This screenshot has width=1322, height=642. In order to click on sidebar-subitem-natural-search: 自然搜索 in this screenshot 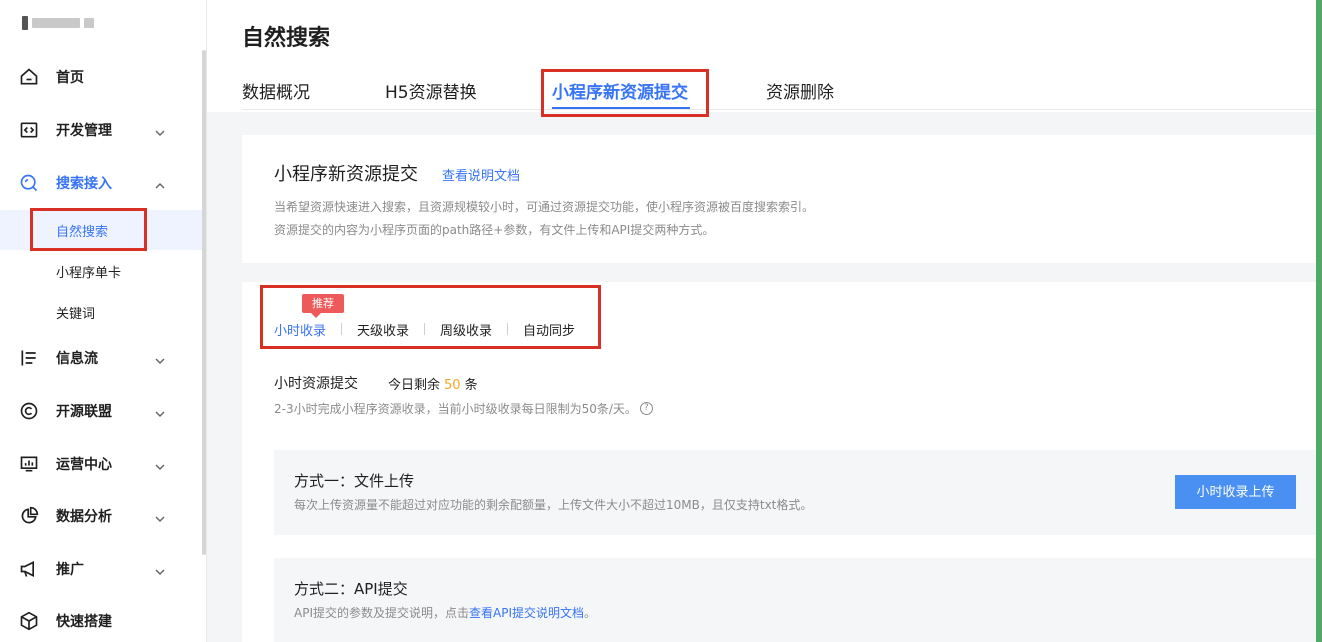, I will do `click(102, 230)`.